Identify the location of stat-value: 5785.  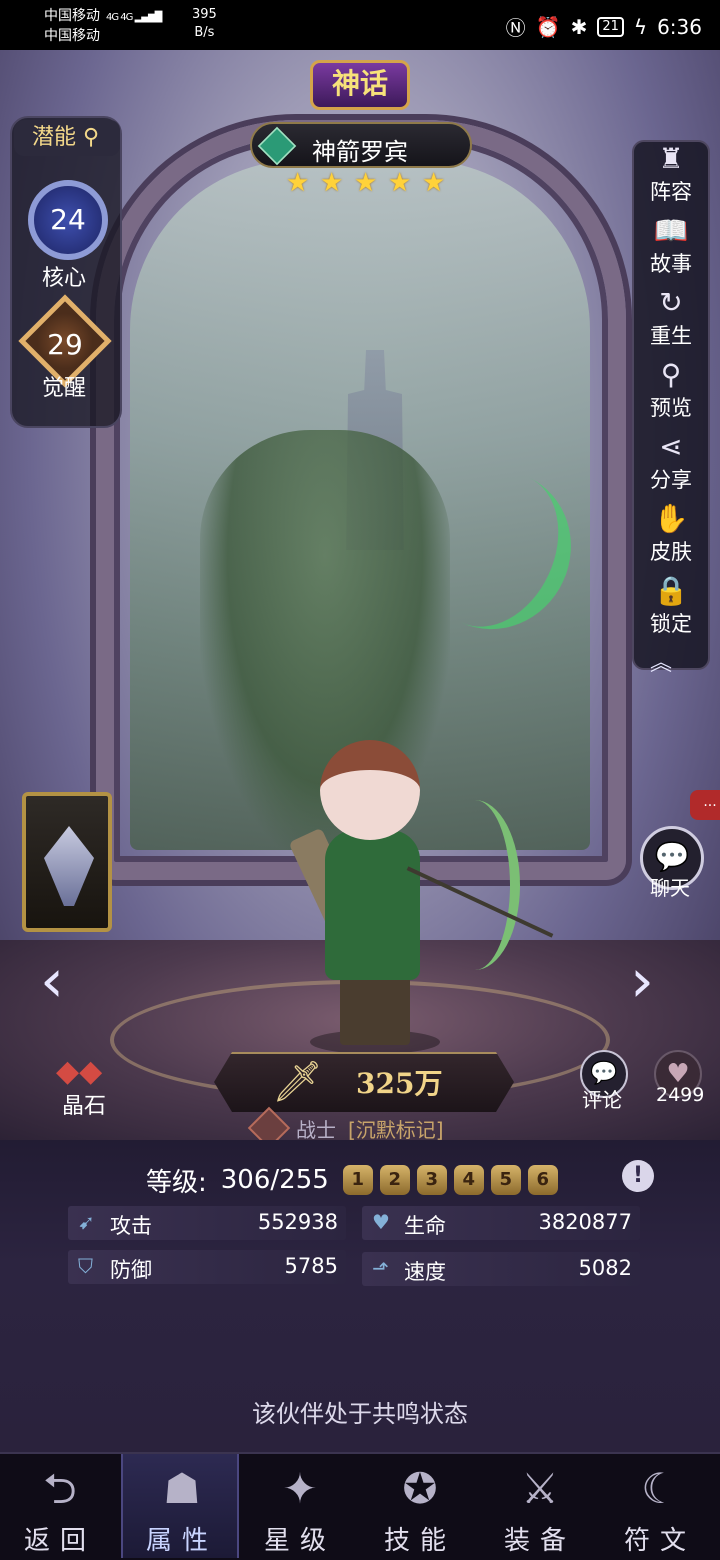
(311, 1266).